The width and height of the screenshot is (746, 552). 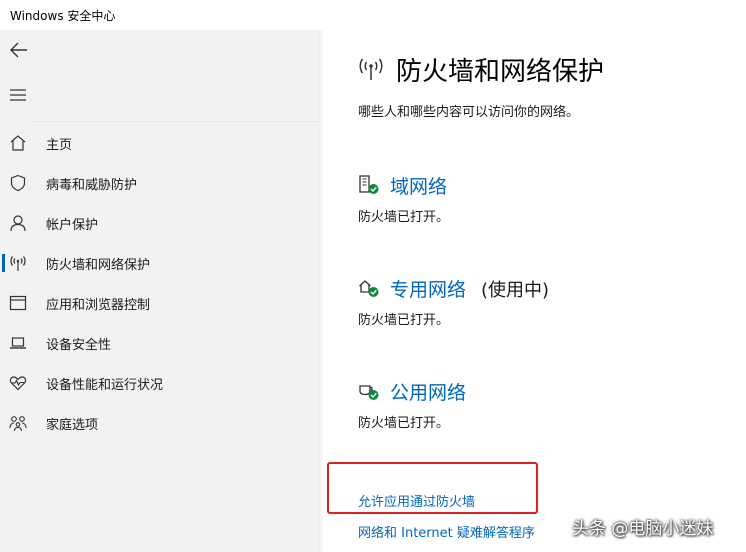 I want to click on sidebar-item-home: 主页, so click(x=159, y=143).